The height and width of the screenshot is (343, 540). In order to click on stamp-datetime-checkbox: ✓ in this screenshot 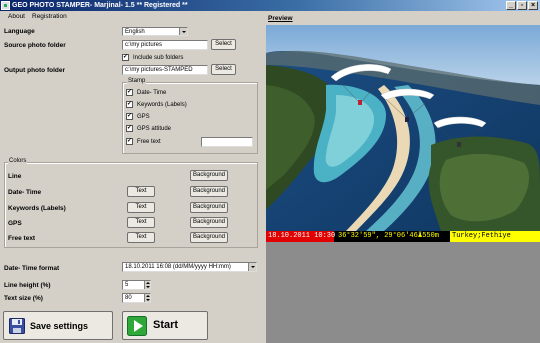, I will do `click(129, 92)`.